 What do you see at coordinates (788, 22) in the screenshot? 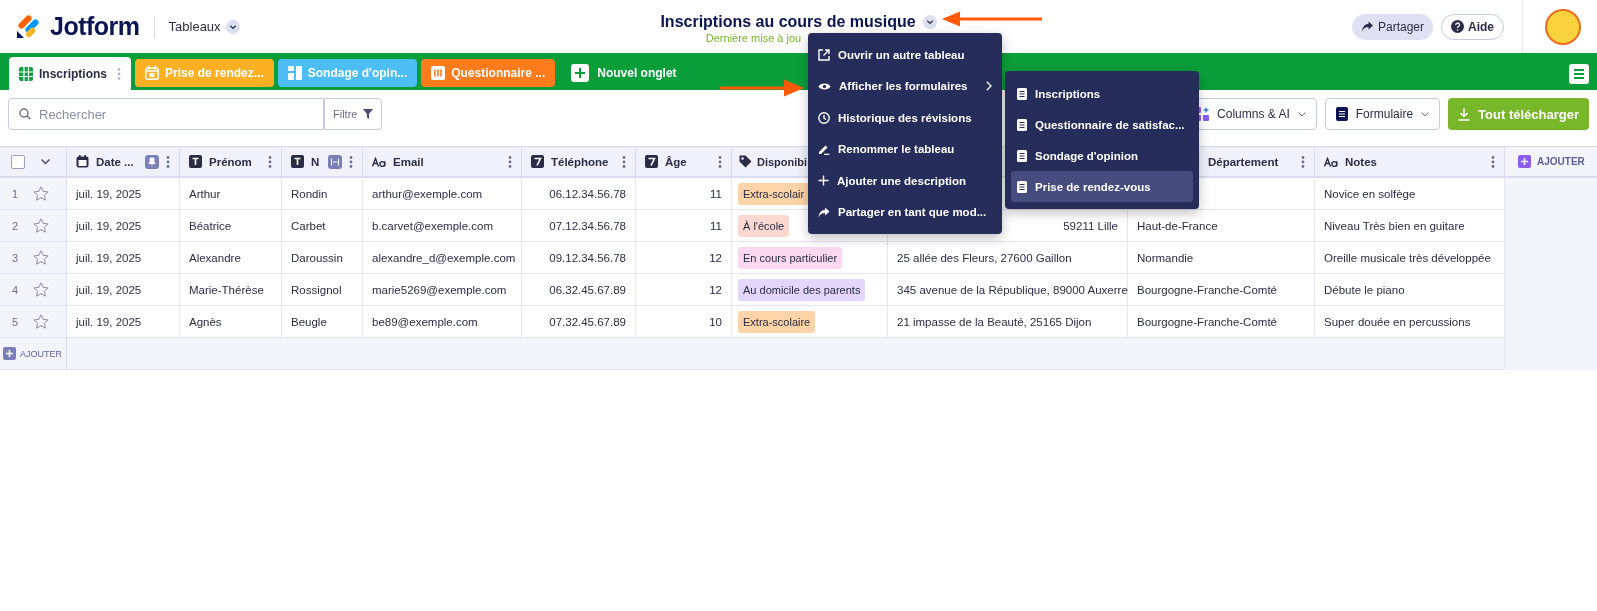
I see `table-title: Inscriptions au cours de musique` at bounding box center [788, 22].